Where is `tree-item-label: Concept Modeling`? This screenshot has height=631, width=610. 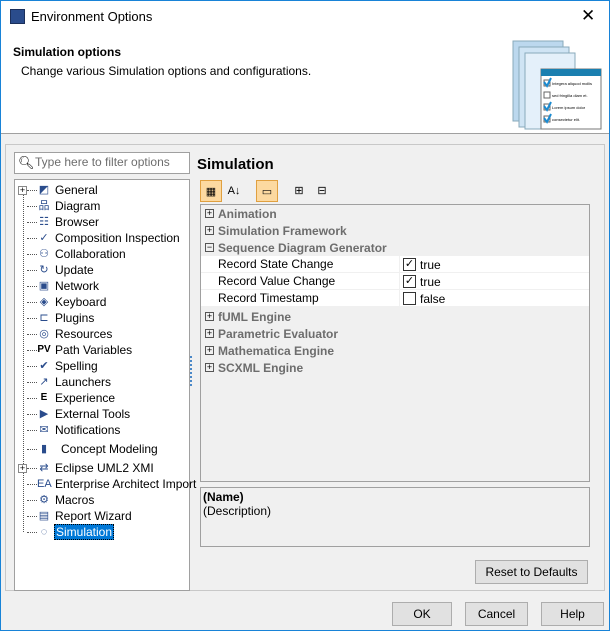 tree-item-label: Concept Modeling is located at coordinates (109, 449).